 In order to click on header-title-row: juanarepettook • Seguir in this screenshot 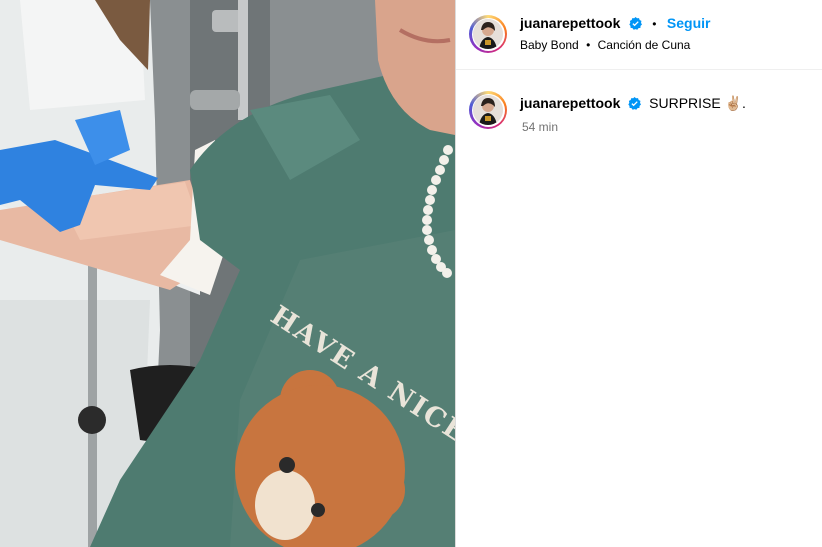, I will do `click(615, 24)`.